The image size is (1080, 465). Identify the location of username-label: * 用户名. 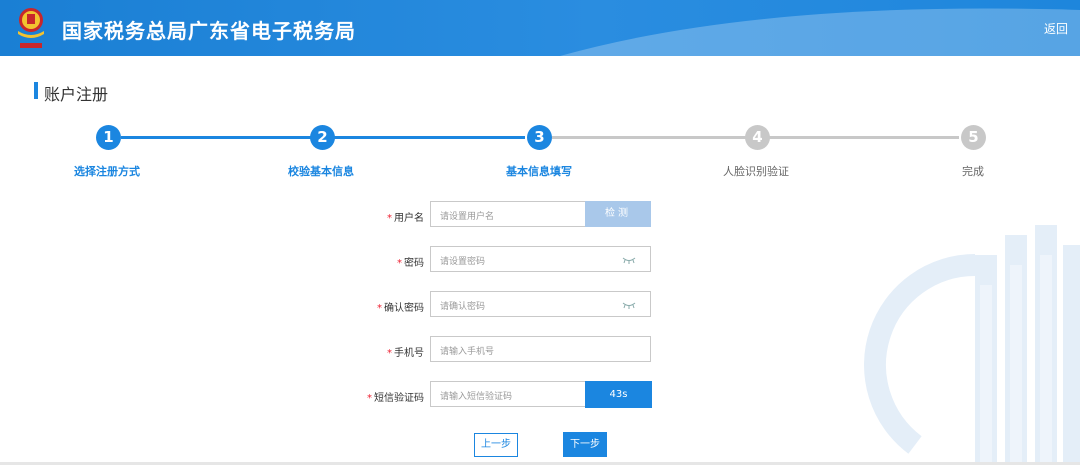
(405, 218).